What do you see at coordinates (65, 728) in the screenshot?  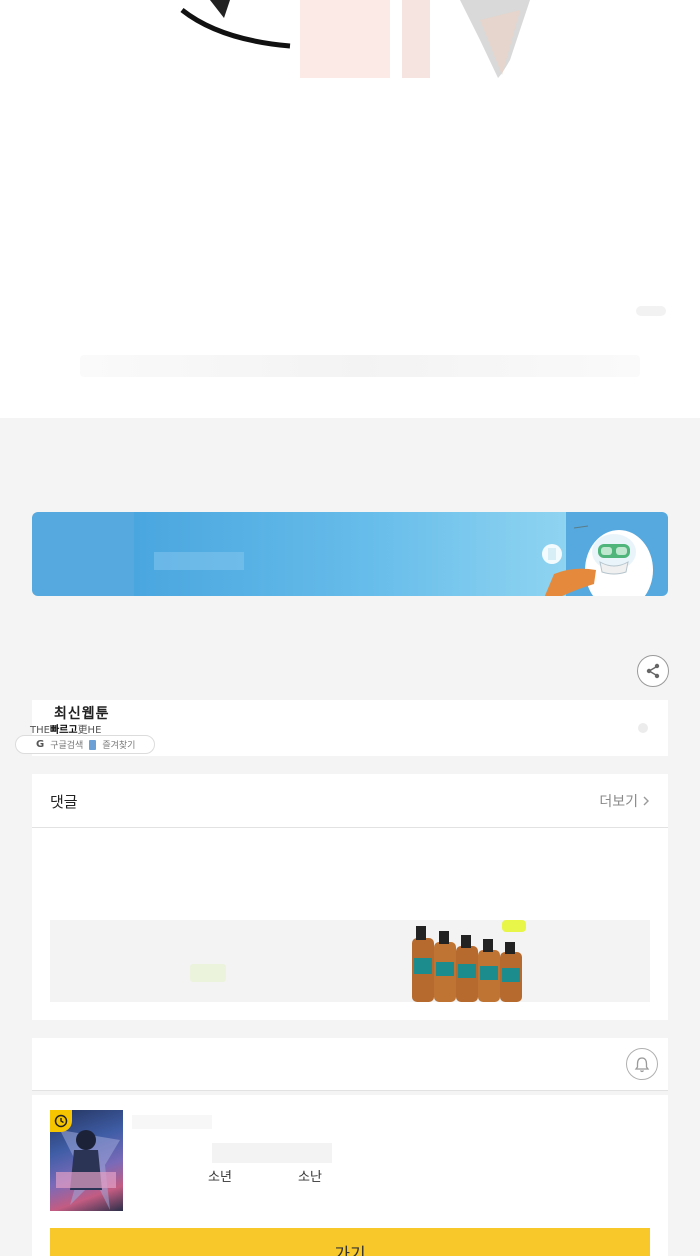 I see `latest-webtoon-subtitle: THE빠르고更HE` at bounding box center [65, 728].